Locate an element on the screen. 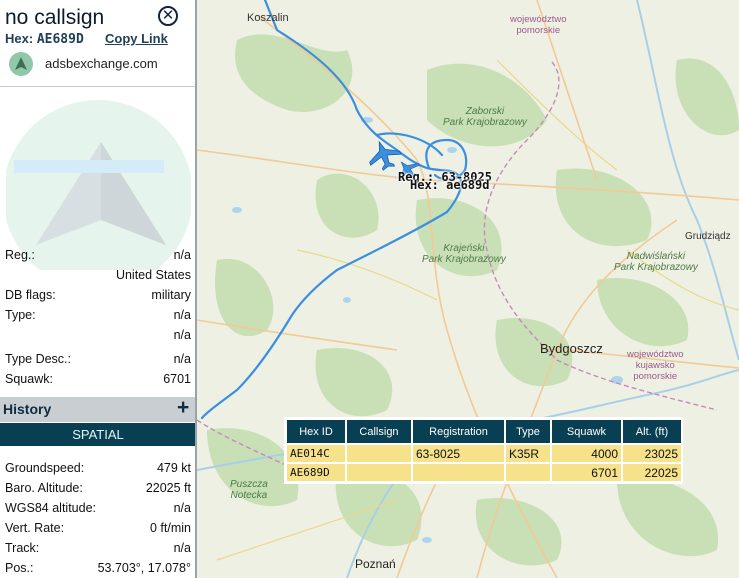 This screenshot has width=739, height=578. map-label-woj-kujawsko: województwo kujawsko pomorskie is located at coordinates (655, 365).